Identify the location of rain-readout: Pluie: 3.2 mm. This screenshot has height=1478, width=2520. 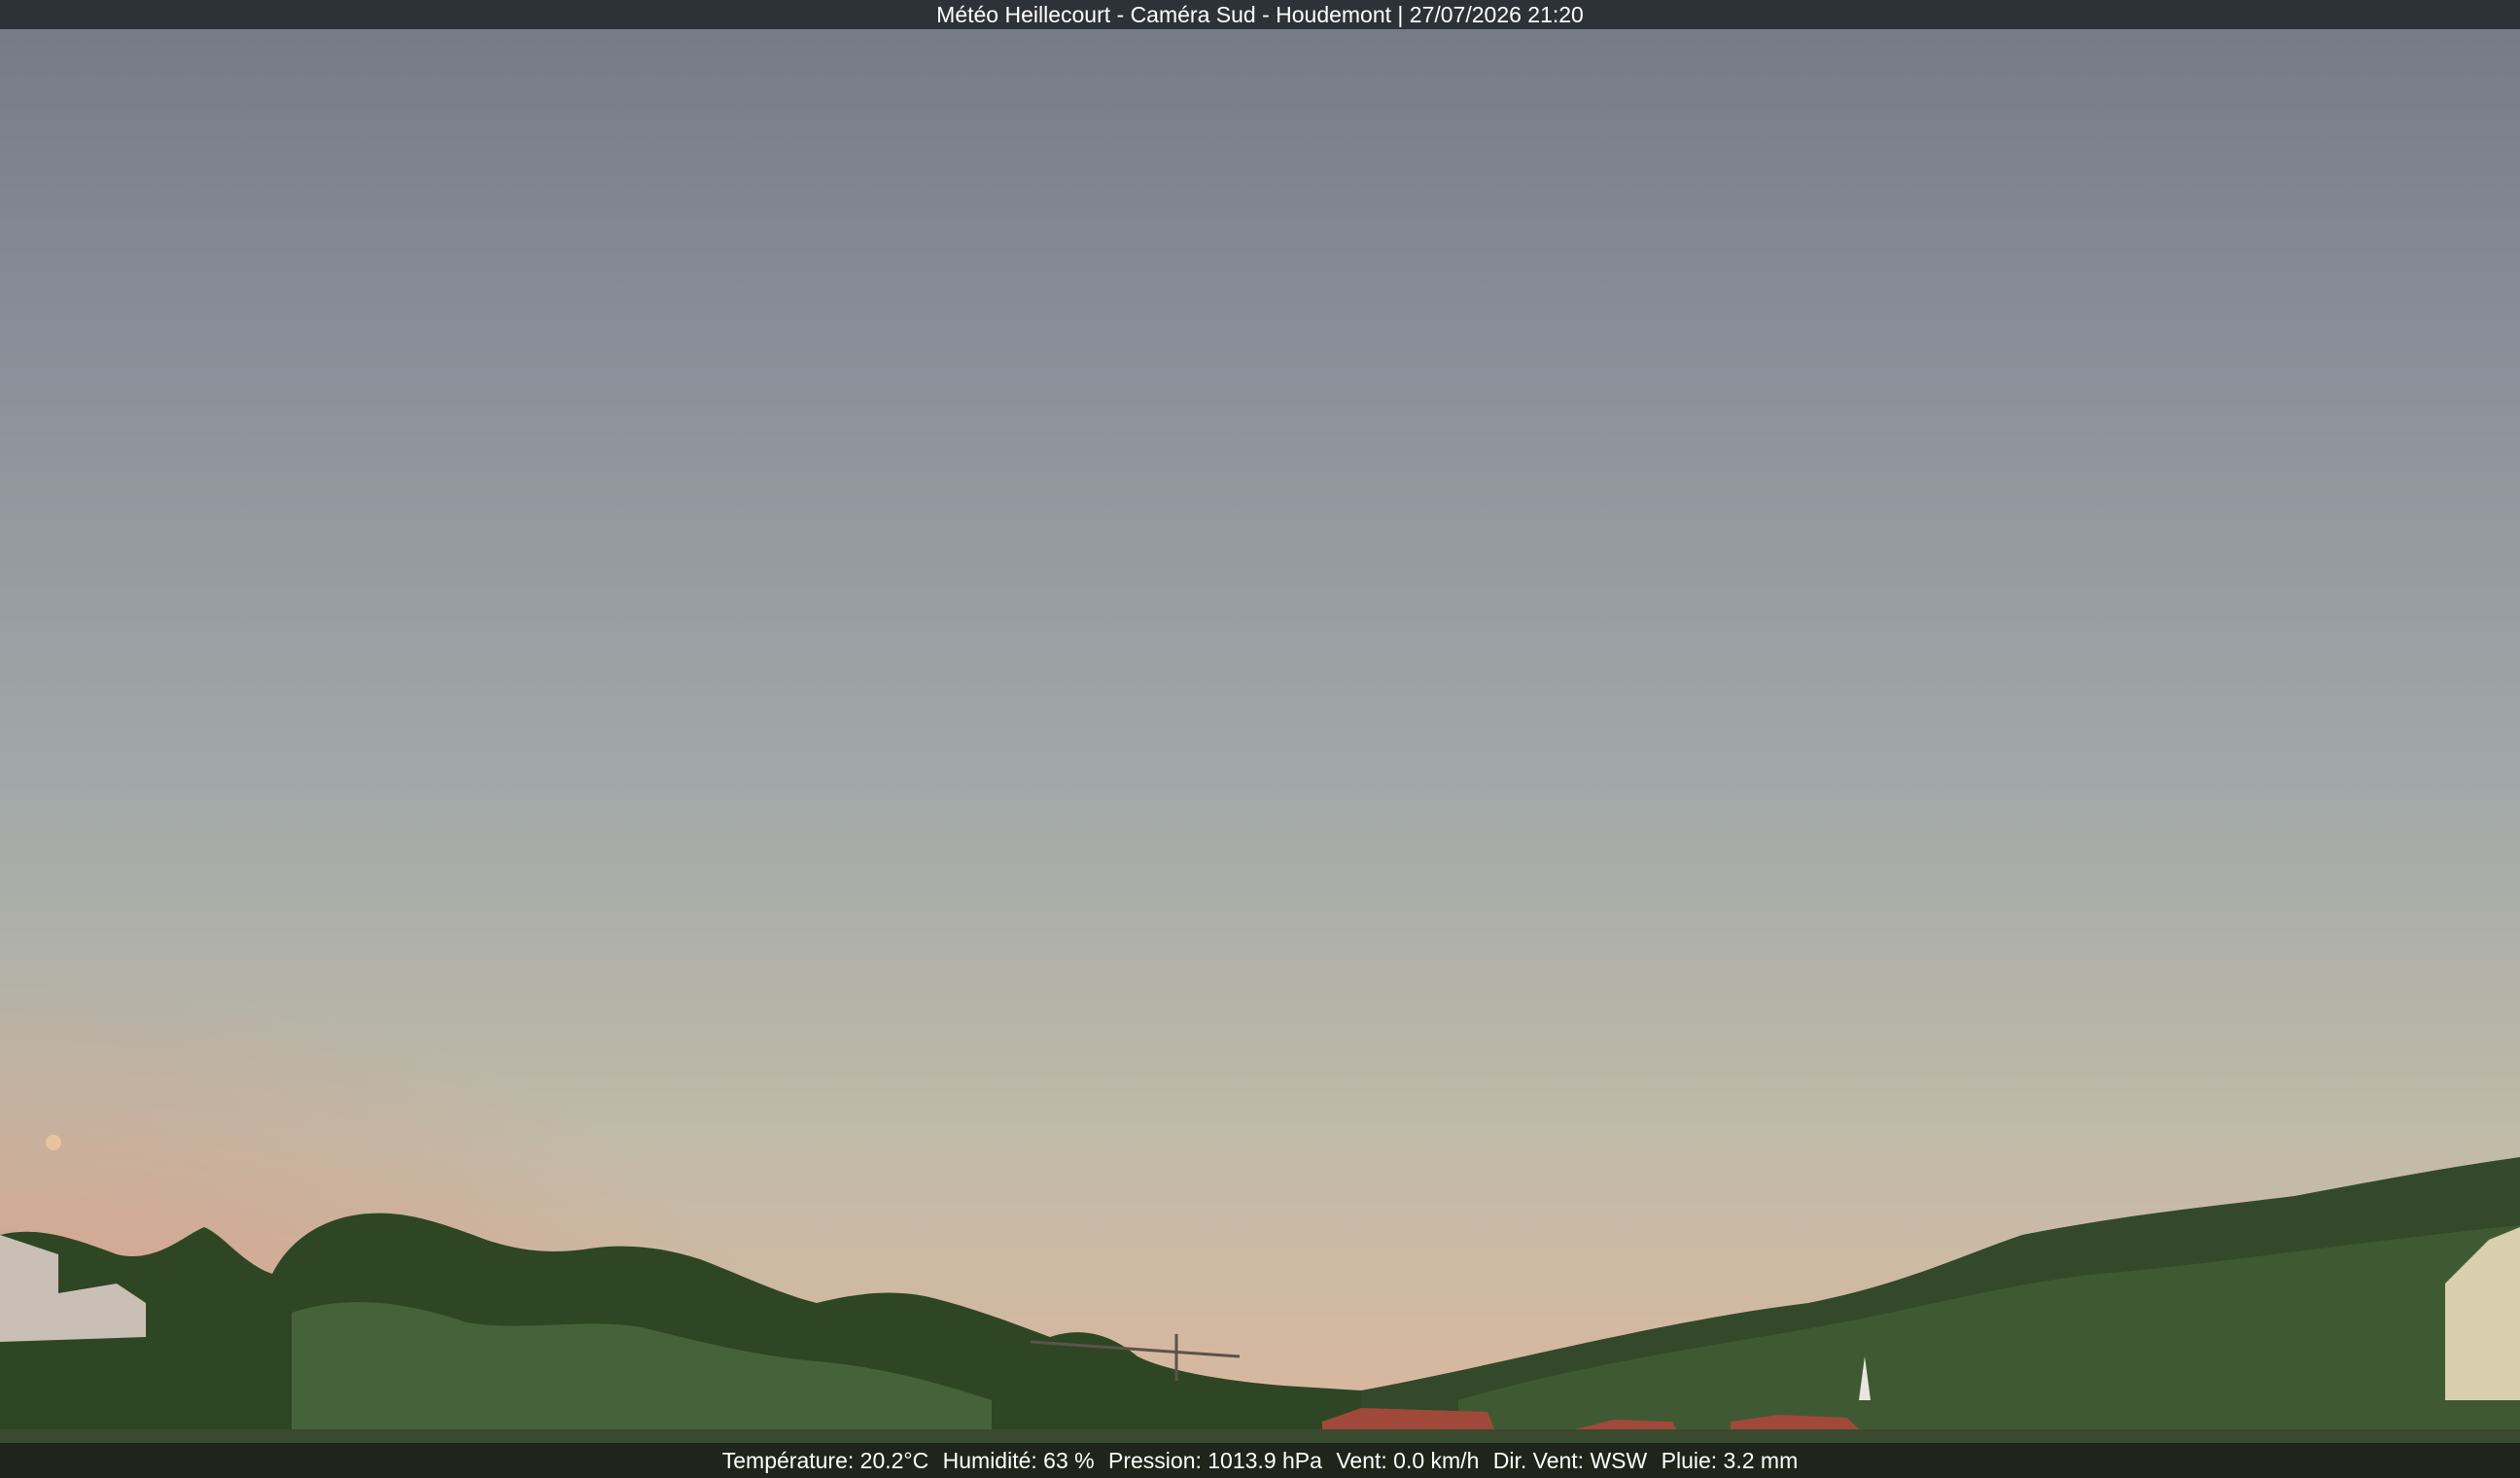
(1730, 1460).